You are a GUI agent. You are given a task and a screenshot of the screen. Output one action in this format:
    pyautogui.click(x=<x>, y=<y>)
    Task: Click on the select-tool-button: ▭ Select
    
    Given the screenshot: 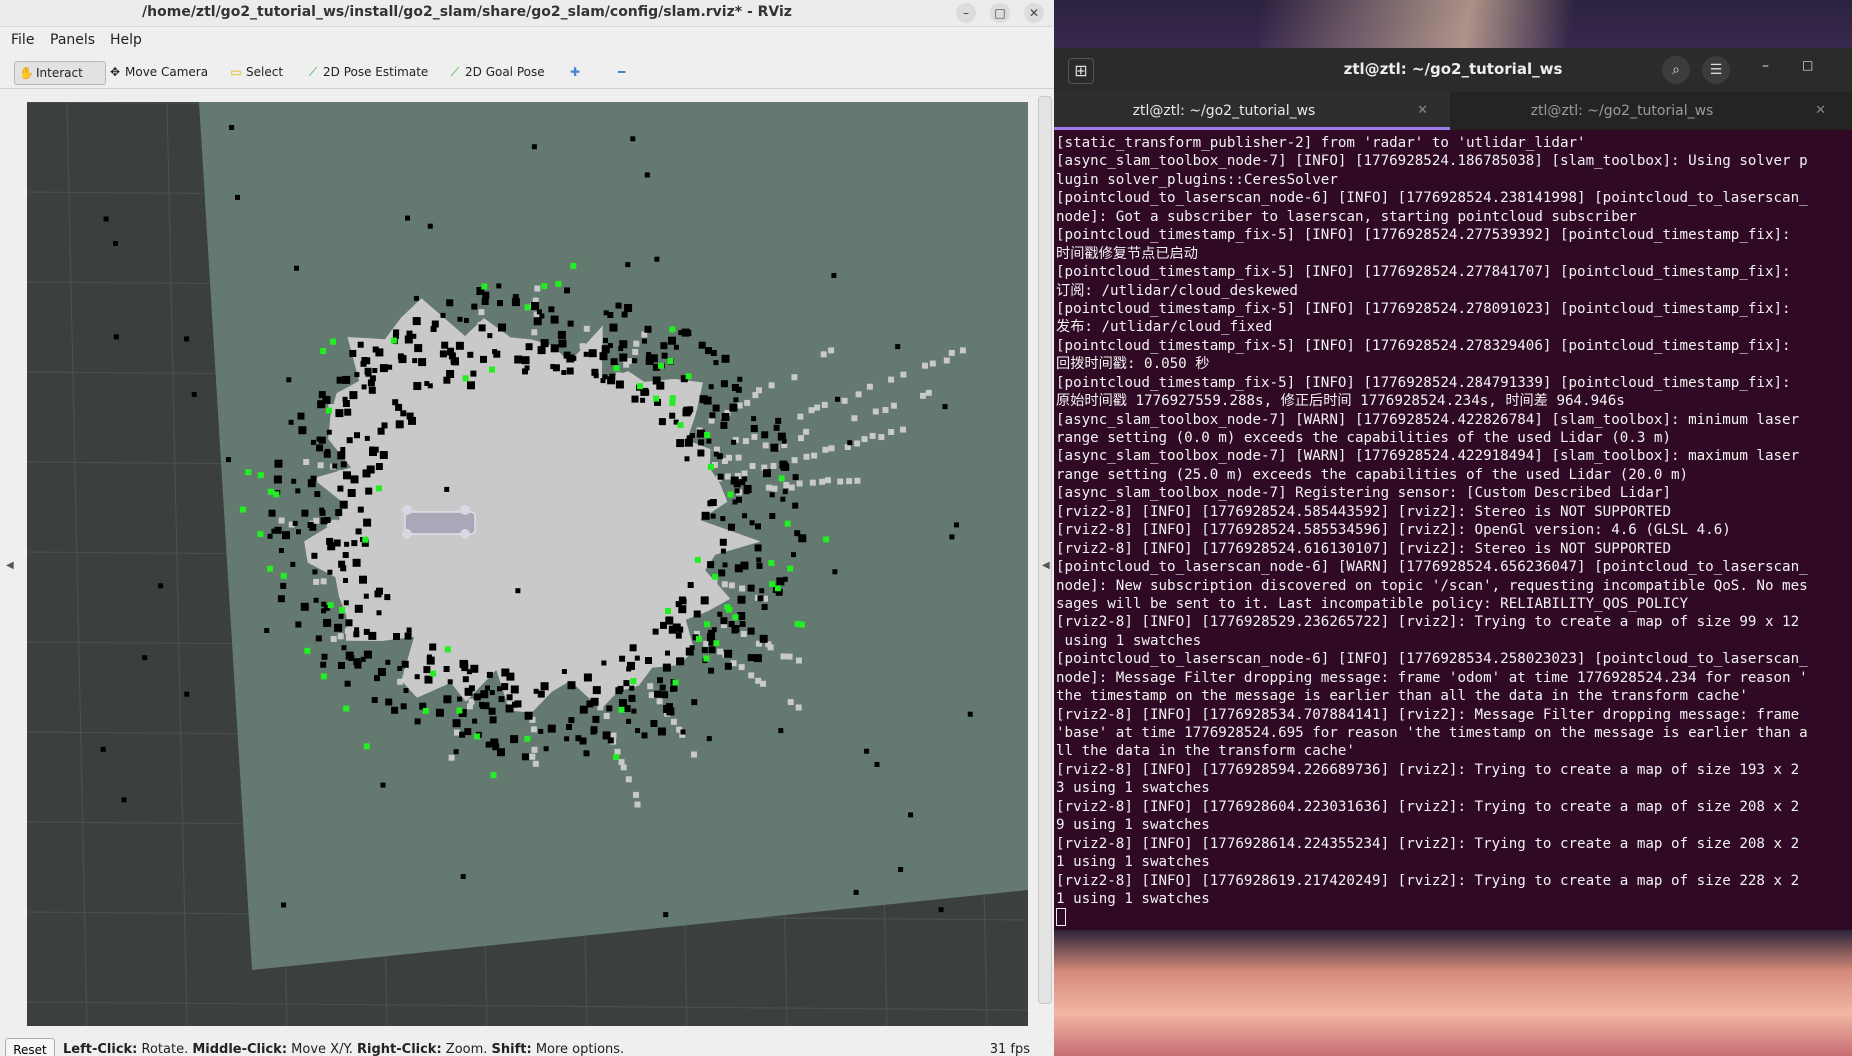 What is the action you would take?
    pyautogui.click(x=256, y=72)
    